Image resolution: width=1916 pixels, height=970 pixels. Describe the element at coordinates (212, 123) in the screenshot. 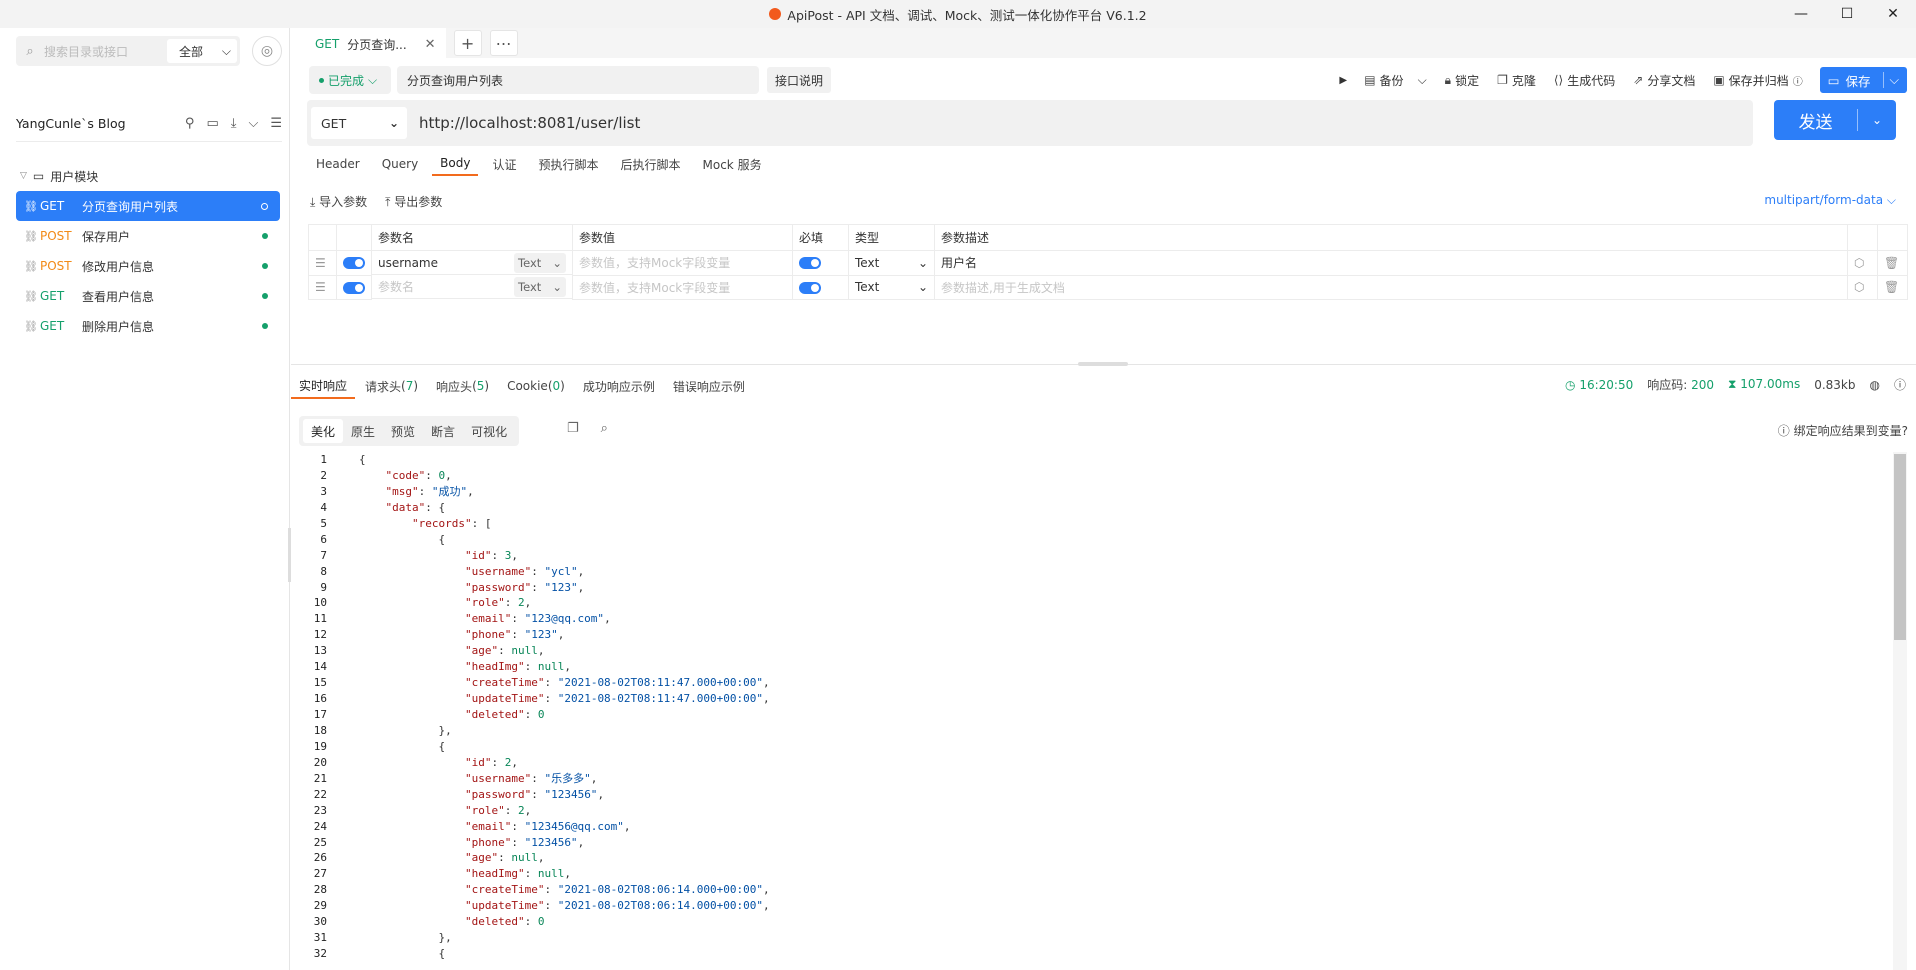

I see `new-folder-icon: ▭` at that location.